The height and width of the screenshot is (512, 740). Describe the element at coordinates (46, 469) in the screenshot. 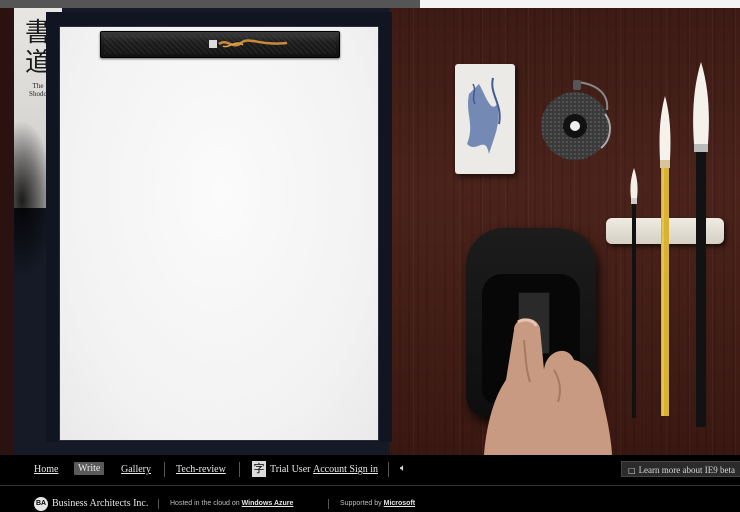

I see `nav-home-link: Home` at that location.